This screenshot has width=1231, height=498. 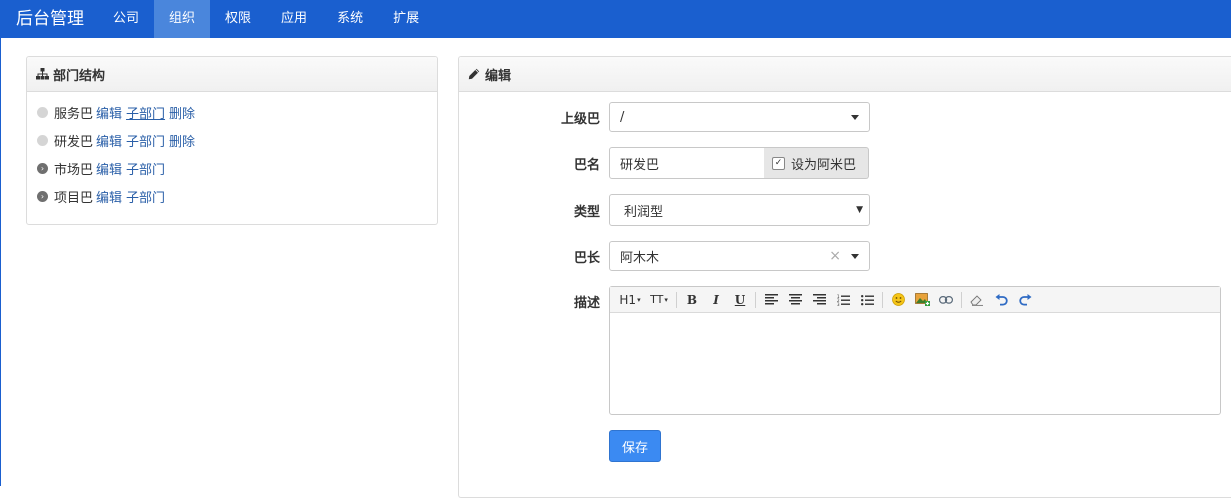 I want to click on parent-select: /, so click(x=739, y=117).